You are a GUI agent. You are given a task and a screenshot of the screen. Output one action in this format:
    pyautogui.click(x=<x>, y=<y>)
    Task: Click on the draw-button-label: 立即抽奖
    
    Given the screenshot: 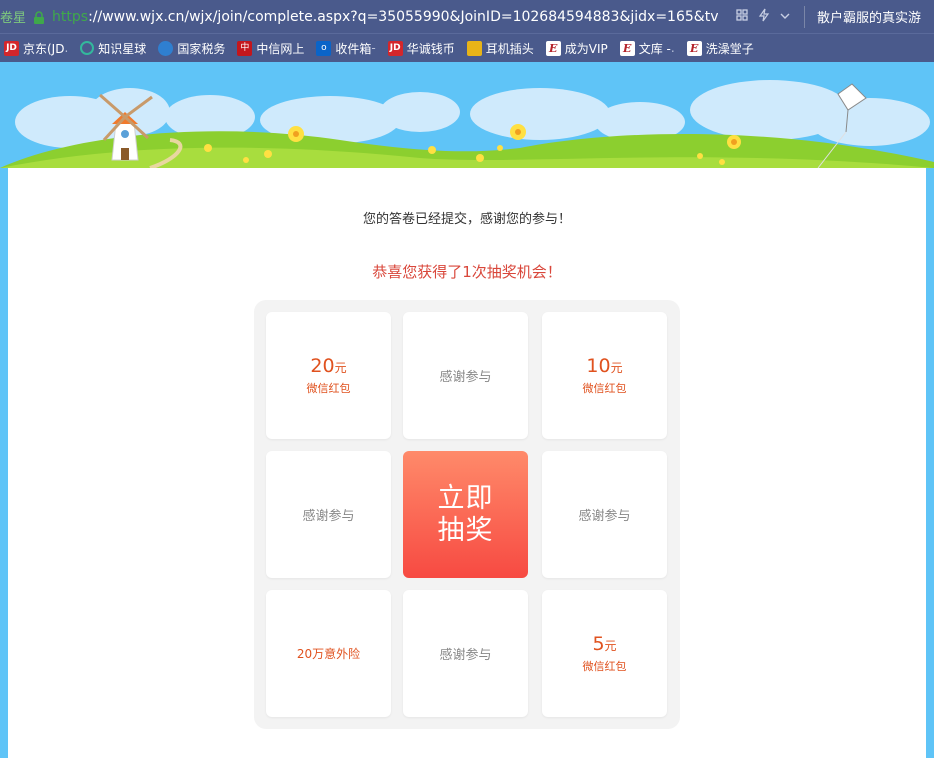 What is the action you would take?
    pyautogui.click(x=465, y=514)
    